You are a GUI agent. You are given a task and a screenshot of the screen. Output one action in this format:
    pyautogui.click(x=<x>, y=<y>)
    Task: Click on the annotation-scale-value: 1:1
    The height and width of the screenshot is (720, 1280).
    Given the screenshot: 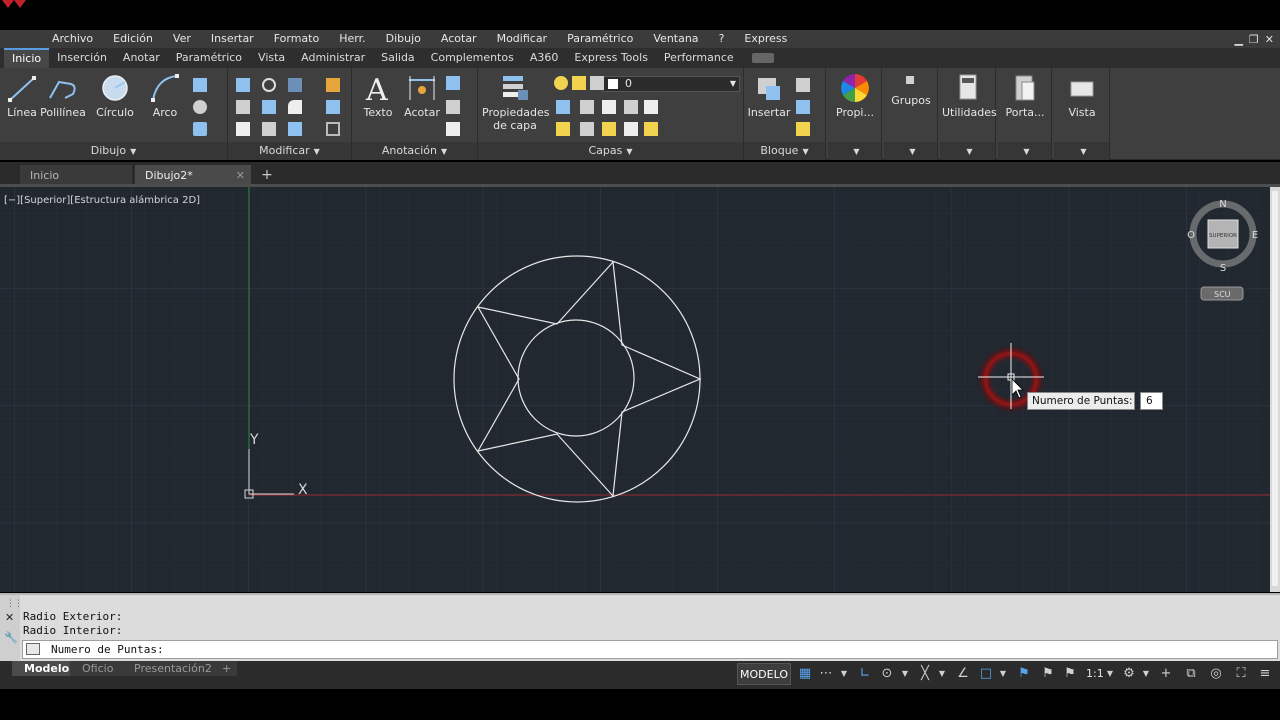 What is the action you would take?
    pyautogui.click(x=1095, y=674)
    